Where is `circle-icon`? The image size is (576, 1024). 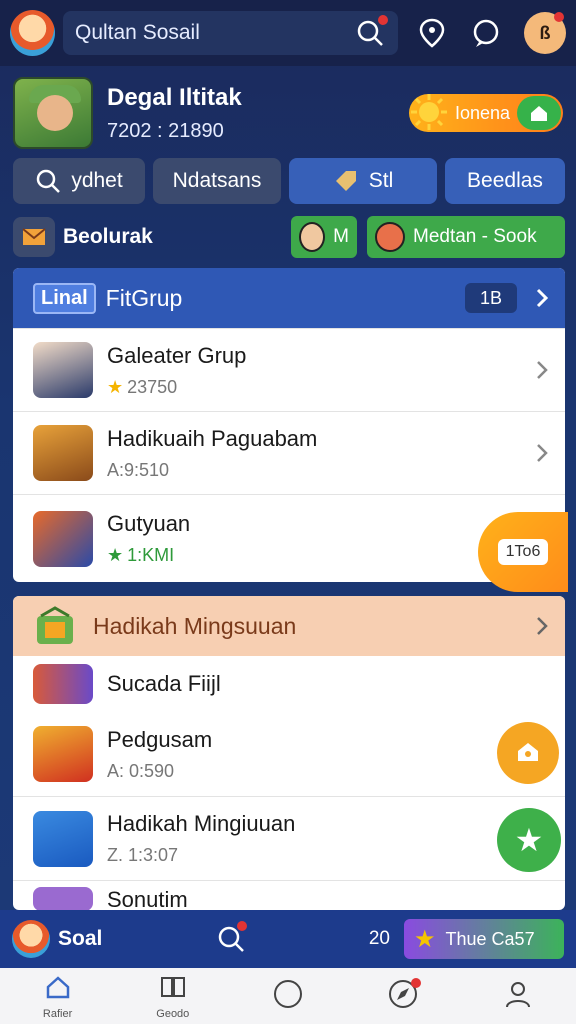
circle-icon is located at coordinates (288, 996).